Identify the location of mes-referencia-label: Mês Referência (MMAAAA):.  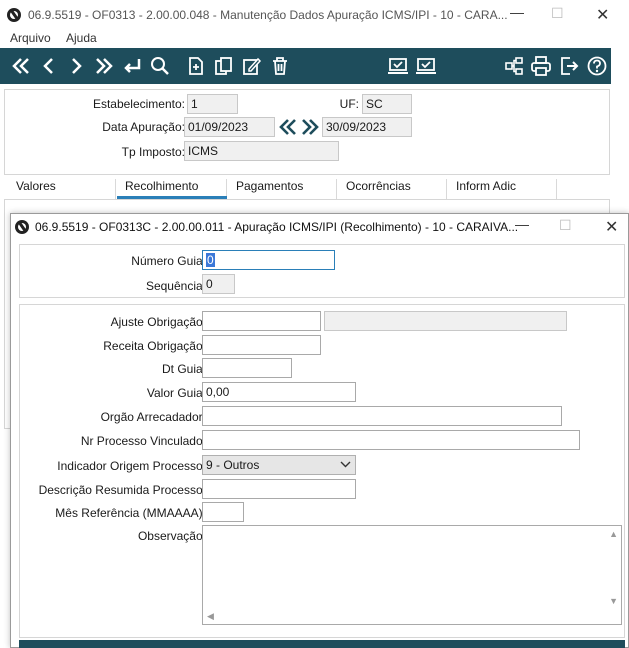
(130, 513).